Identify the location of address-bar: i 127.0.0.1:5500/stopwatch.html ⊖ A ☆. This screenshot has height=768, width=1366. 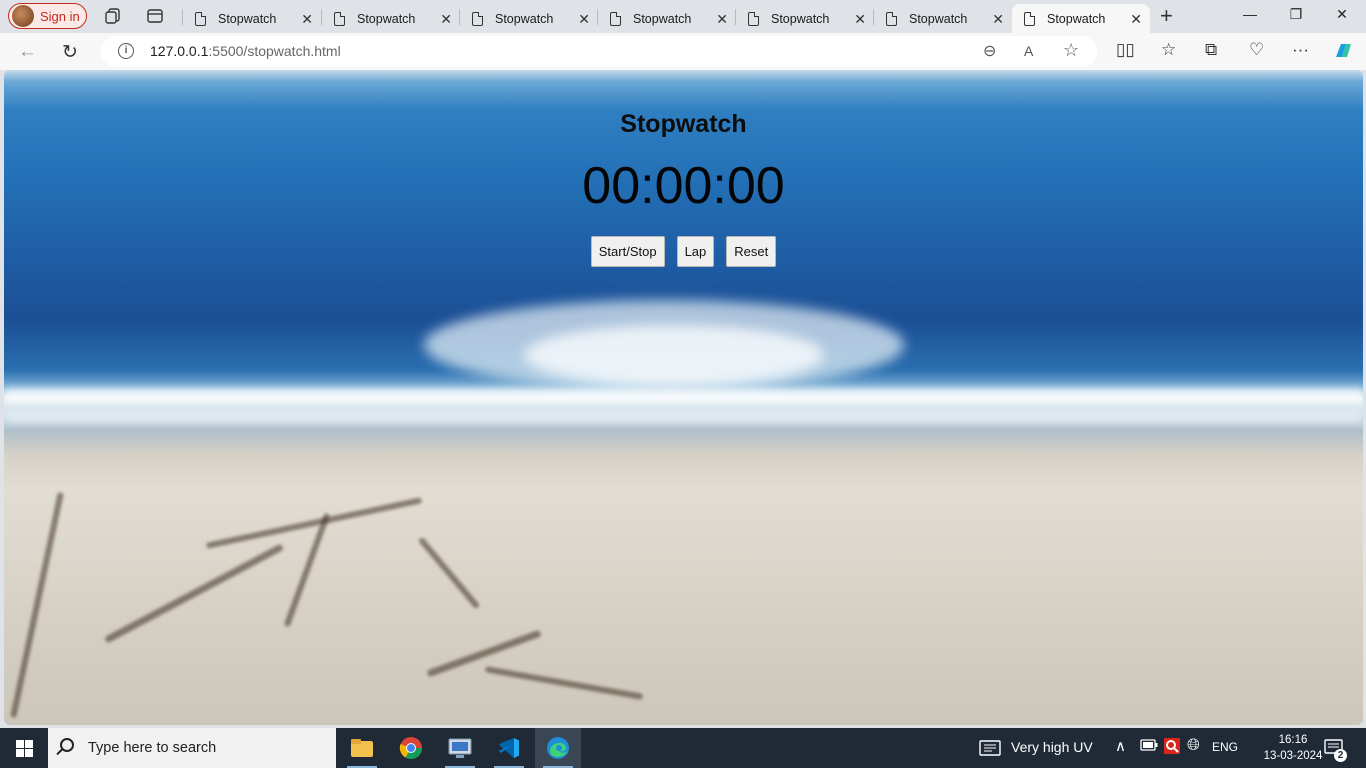
(599, 51).